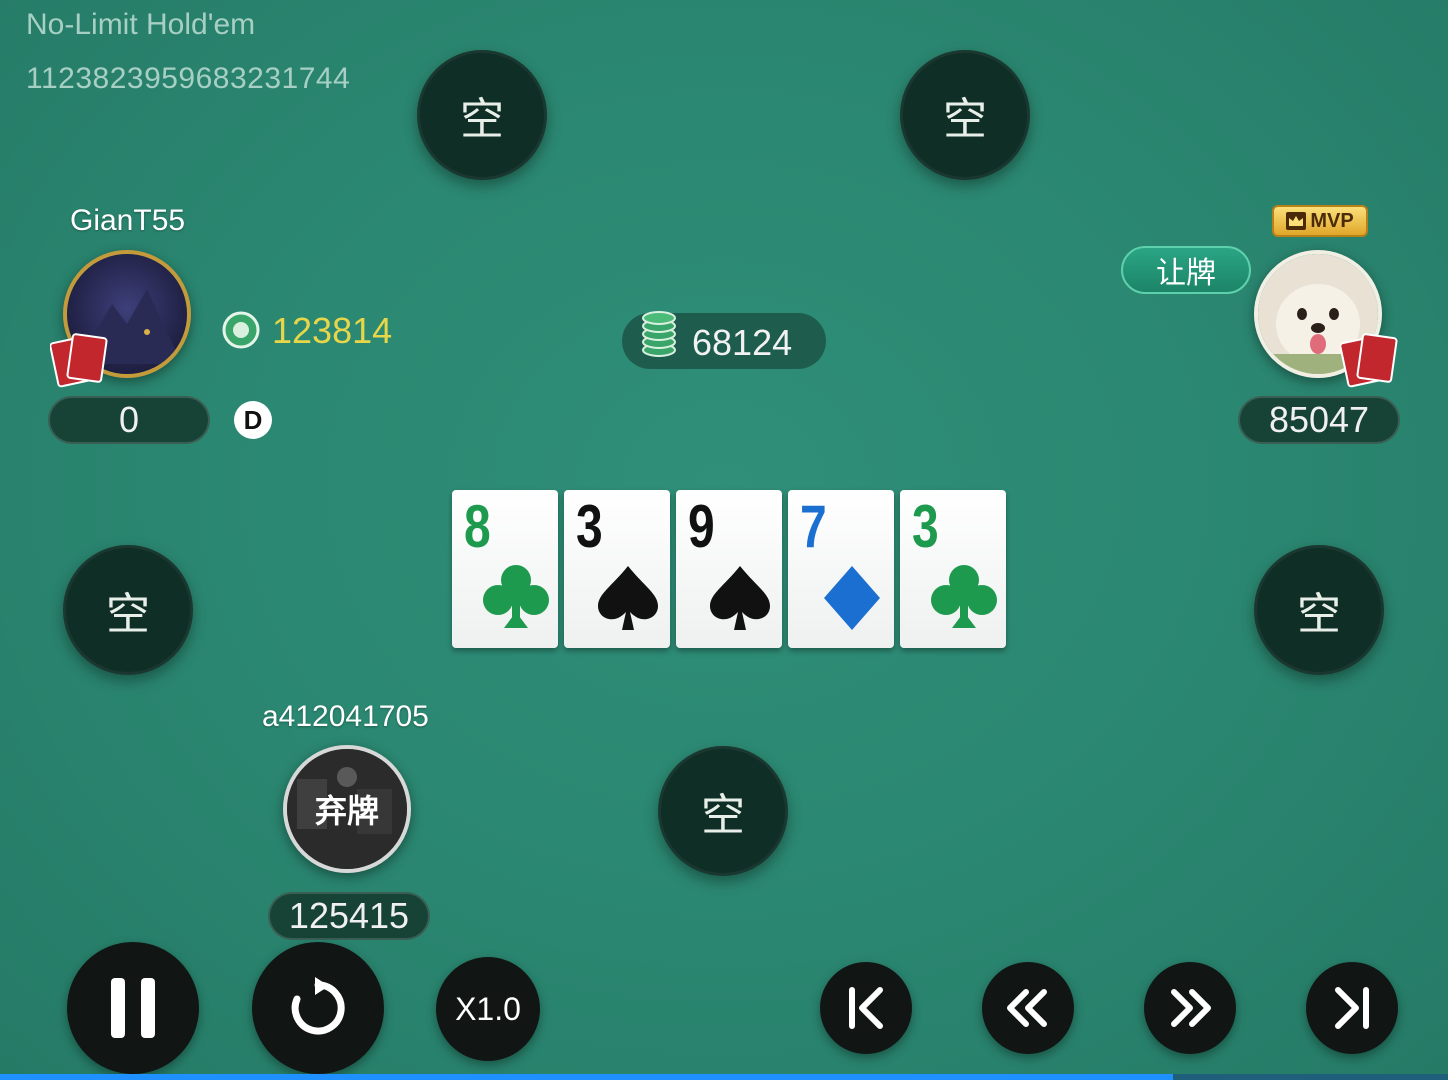  What do you see at coordinates (729, 569) in the screenshot?
I see `board-card: 9` at bounding box center [729, 569].